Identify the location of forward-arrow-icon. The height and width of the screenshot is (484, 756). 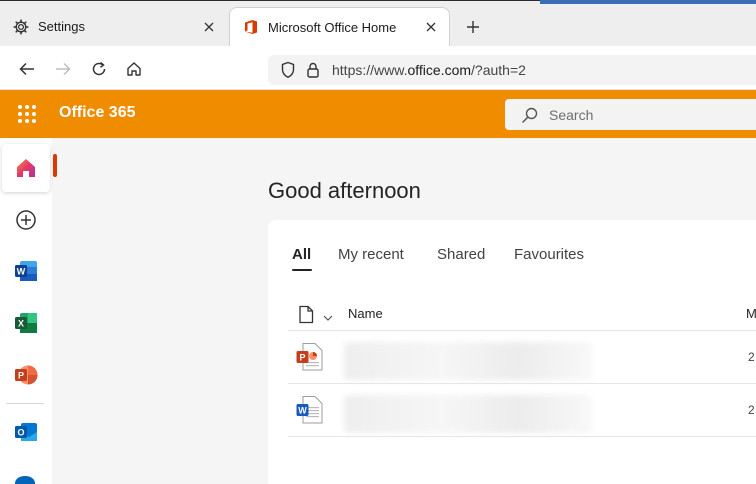
(63, 69).